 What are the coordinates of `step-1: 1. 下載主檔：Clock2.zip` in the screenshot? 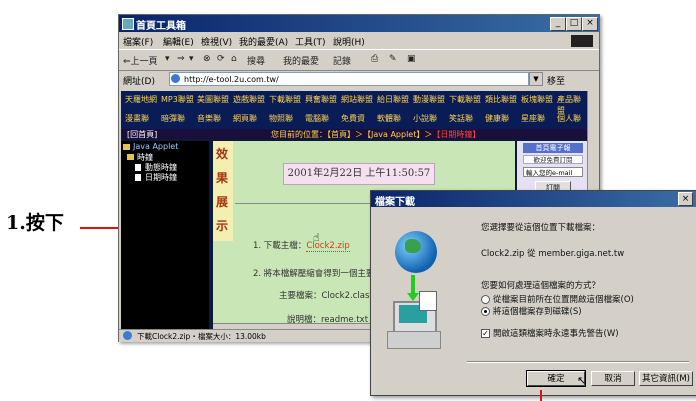 It's located at (301, 245).